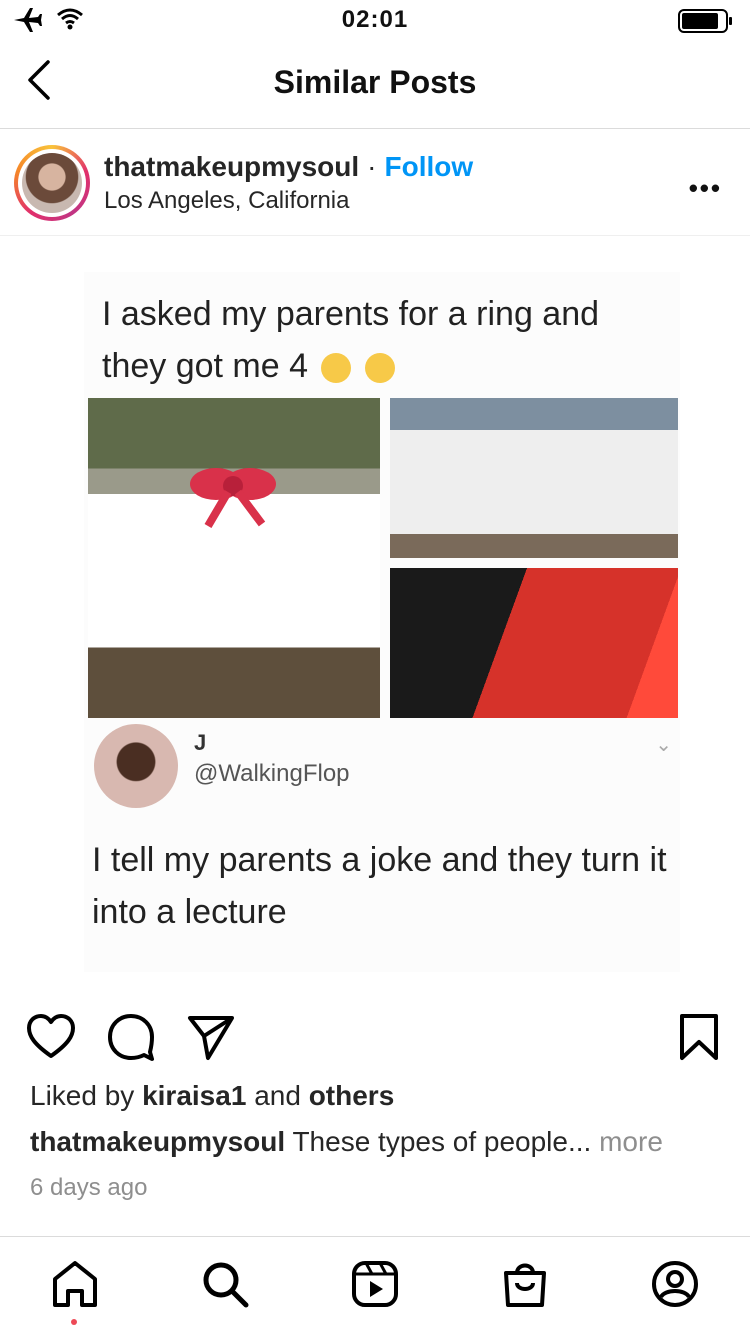 The image size is (750, 1335). Describe the element at coordinates (272, 773) in the screenshot. I see `tweet-handle: @WalkingFlop` at that location.